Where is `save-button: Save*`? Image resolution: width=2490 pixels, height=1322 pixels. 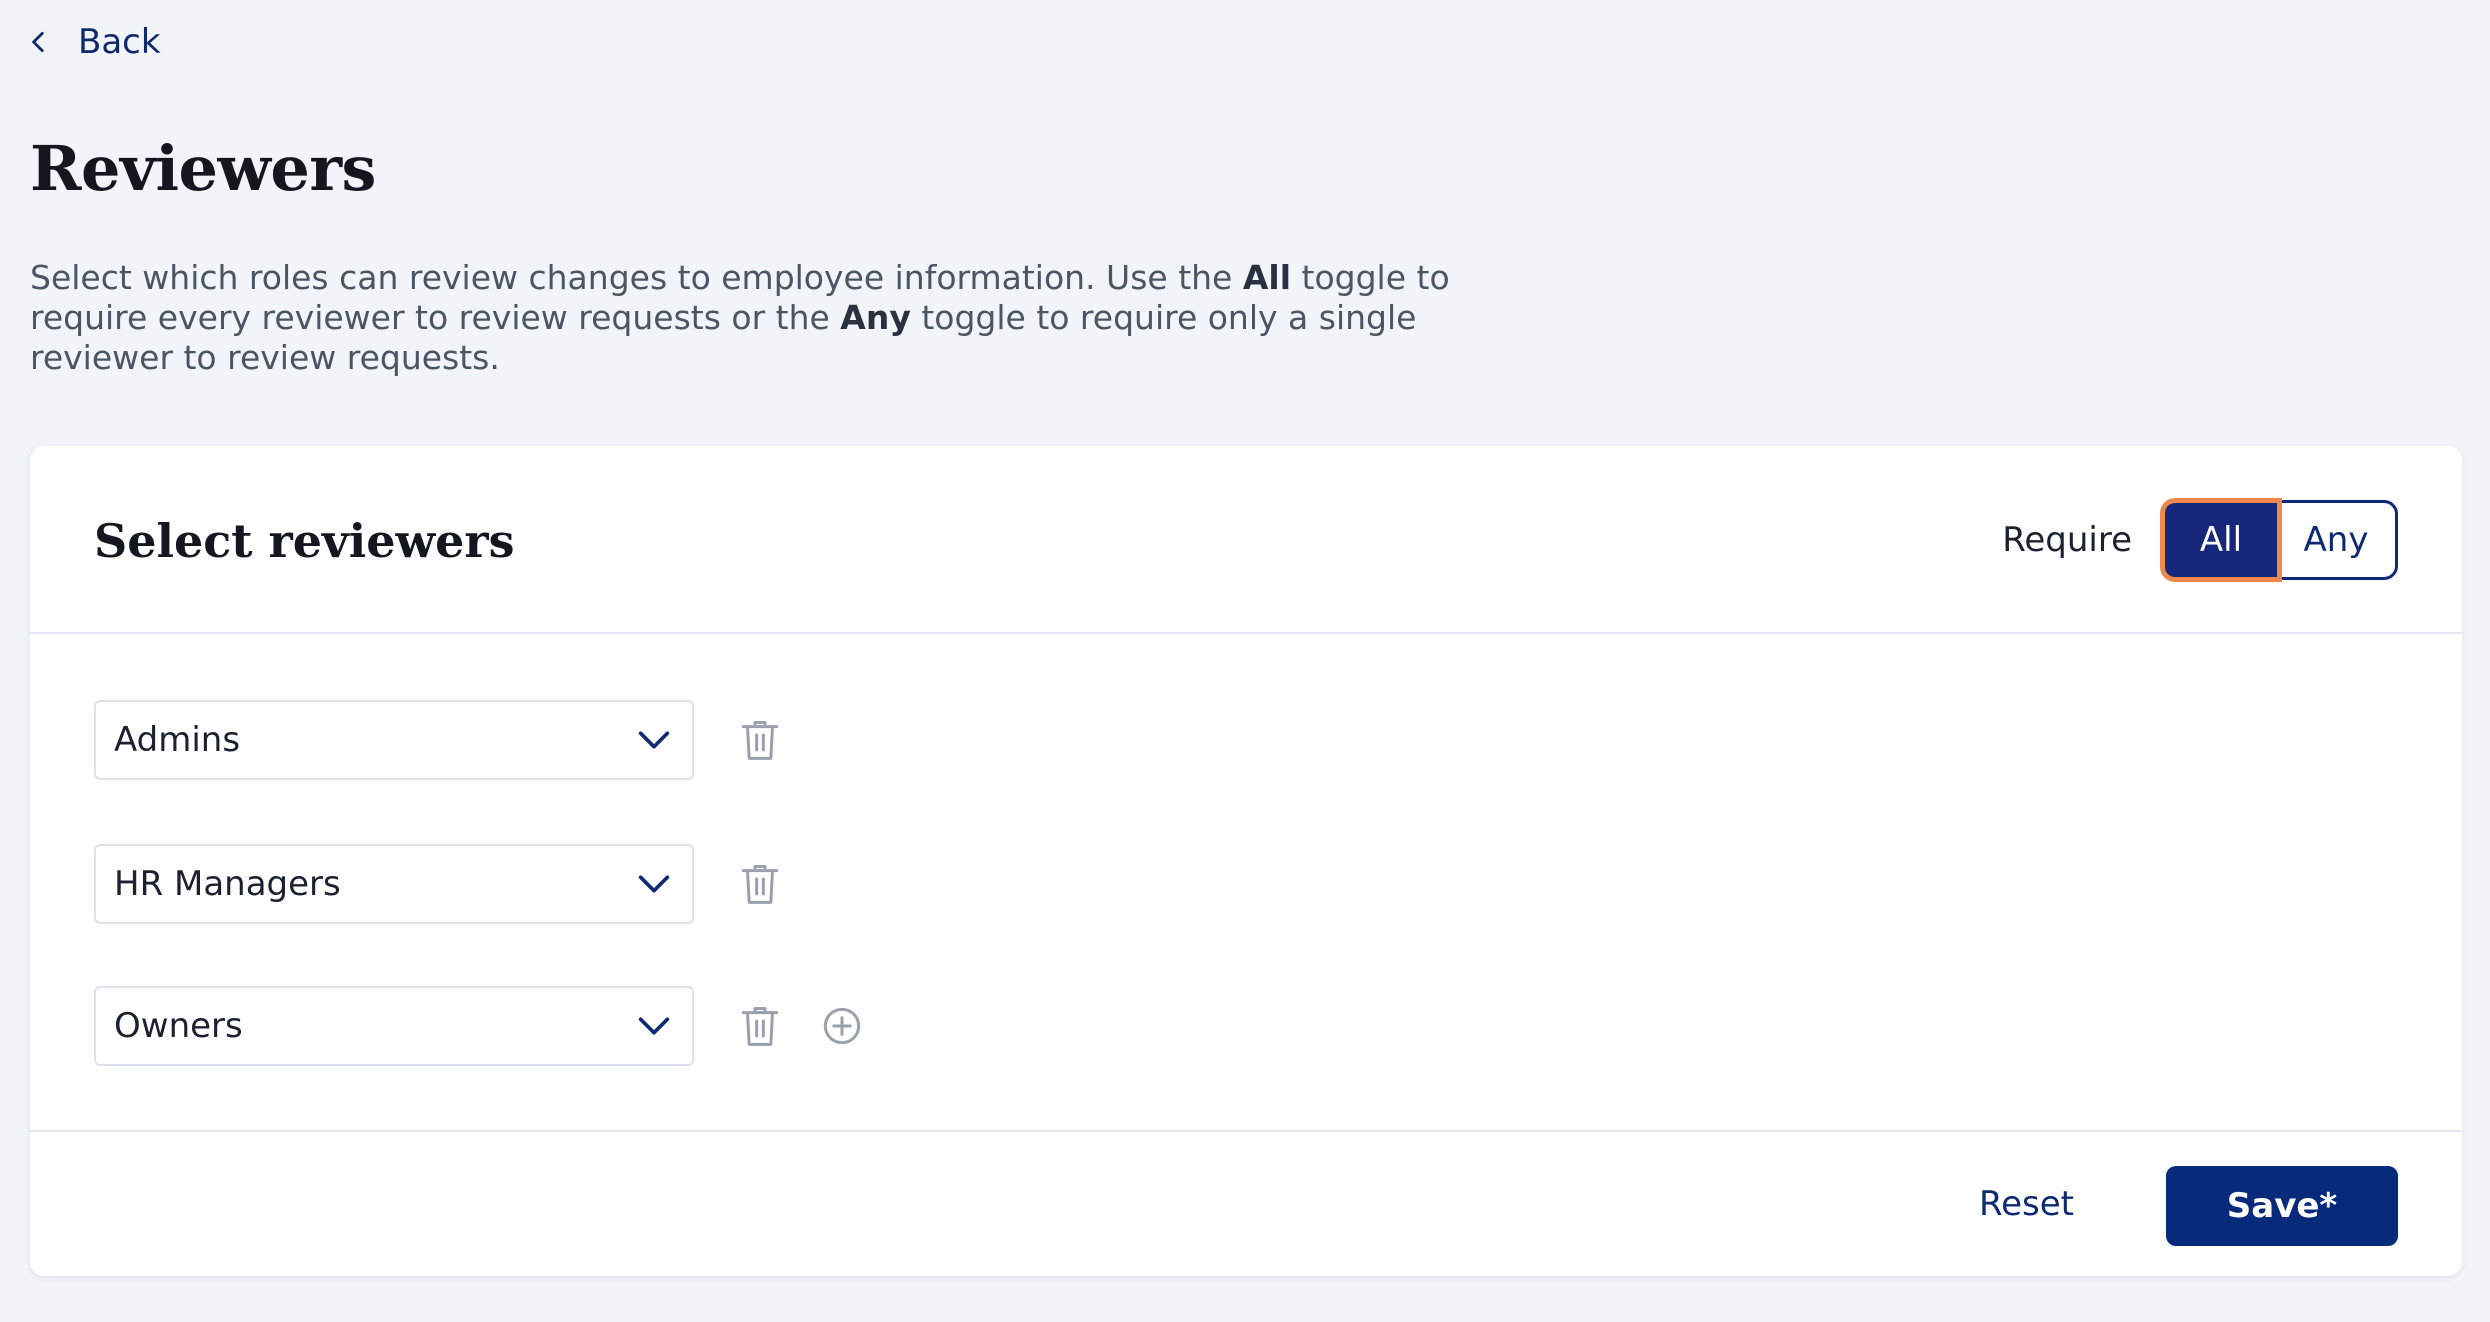 save-button: Save* is located at coordinates (2282, 1206).